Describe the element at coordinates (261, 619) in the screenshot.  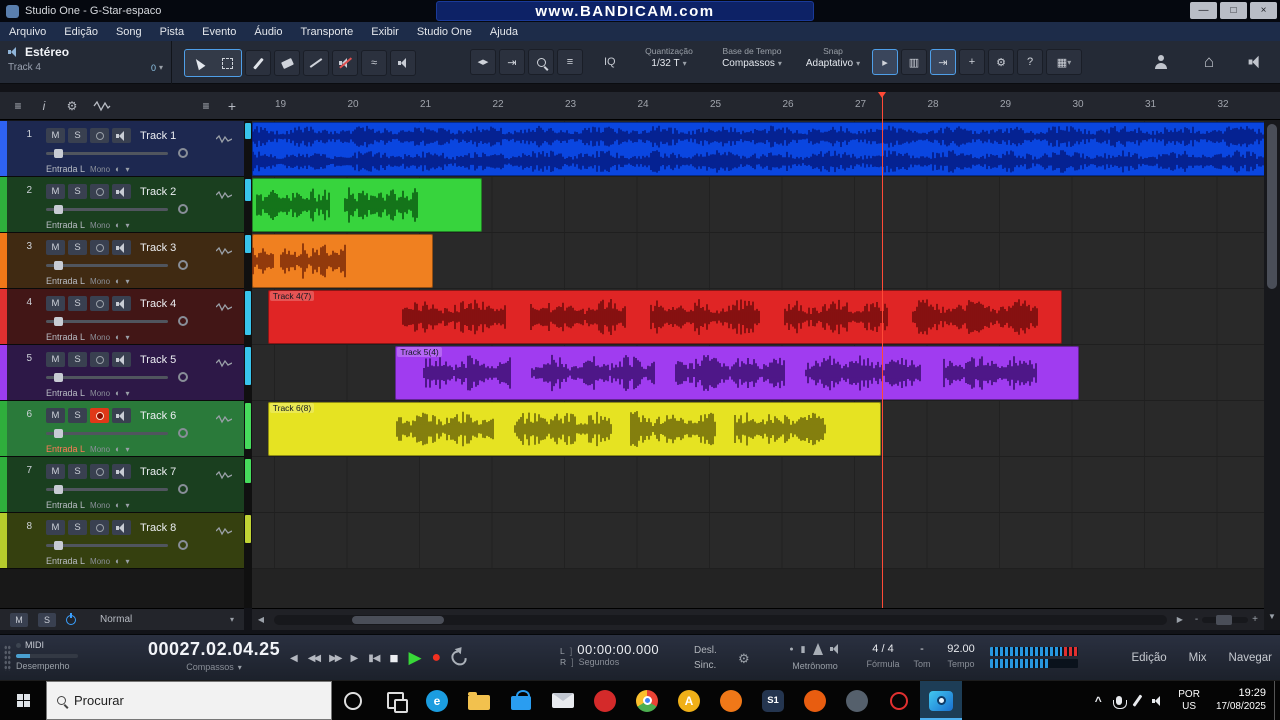
I see `scroll-left-button: ◀` at that location.